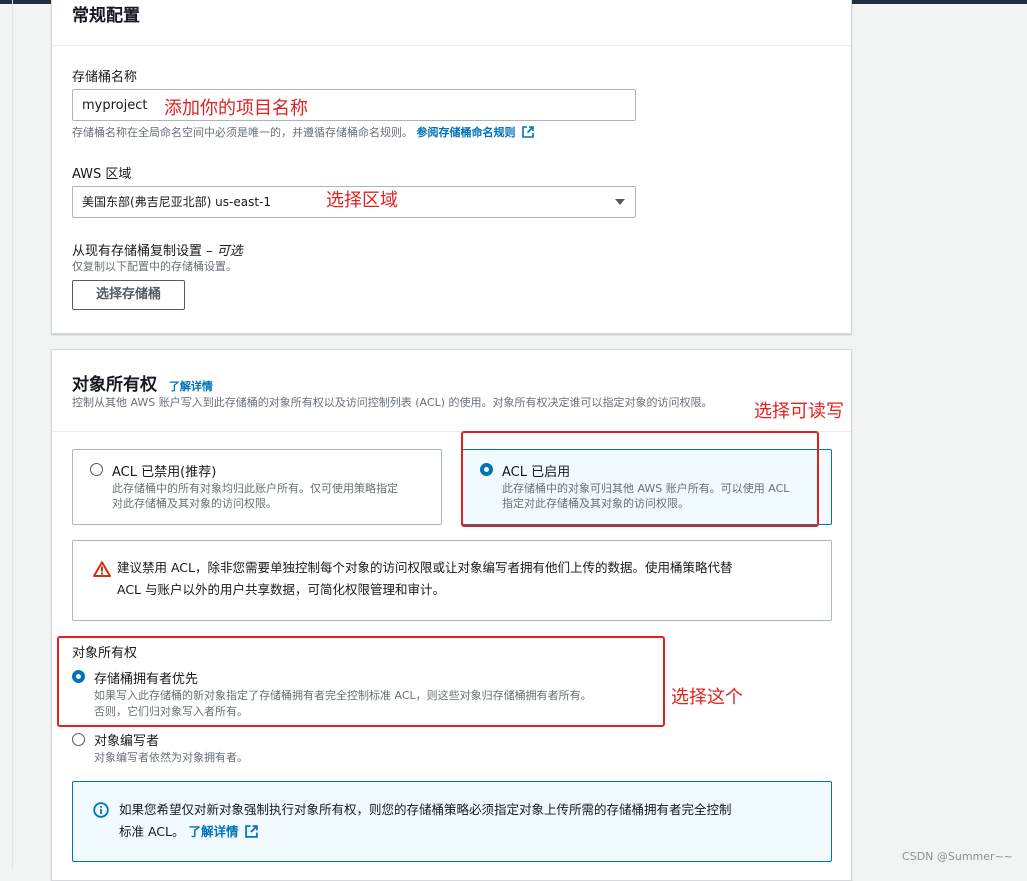 The width and height of the screenshot is (1027, 881). I want to click on acl-disabled-desc-1: 此存储桶中的所有对象均归此账户所有。仅可使用策略指定, so click(255, 488).